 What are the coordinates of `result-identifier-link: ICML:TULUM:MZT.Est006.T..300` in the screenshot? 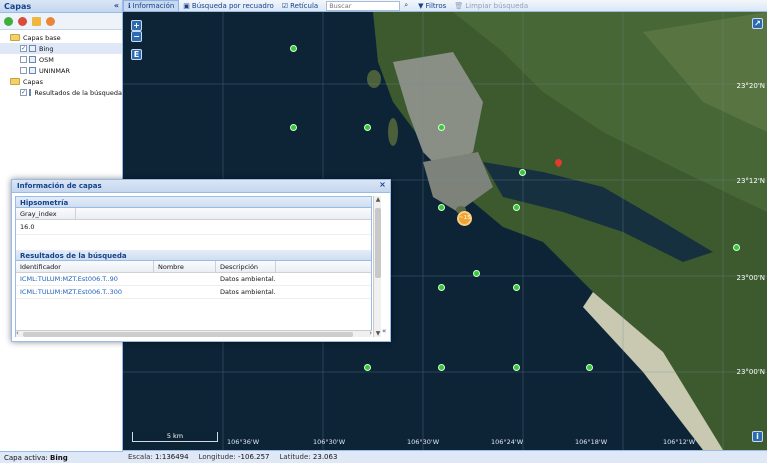 It's located at (85, 292).